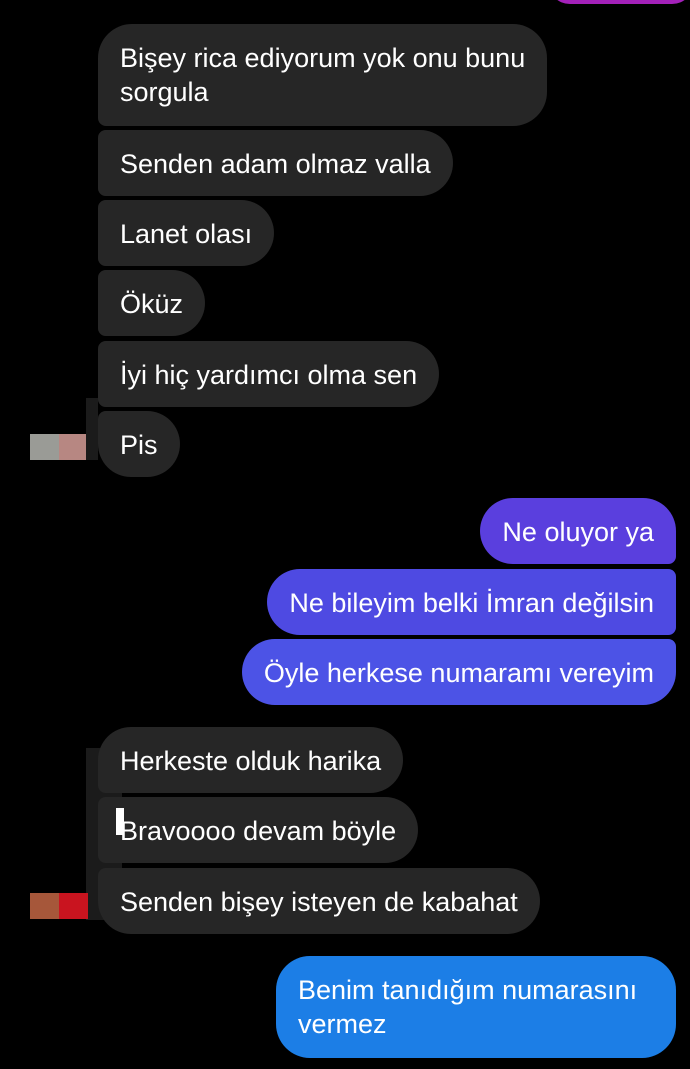  I want to click on received-message-bubble: Herkeste olduk harika, so click(251, 760).